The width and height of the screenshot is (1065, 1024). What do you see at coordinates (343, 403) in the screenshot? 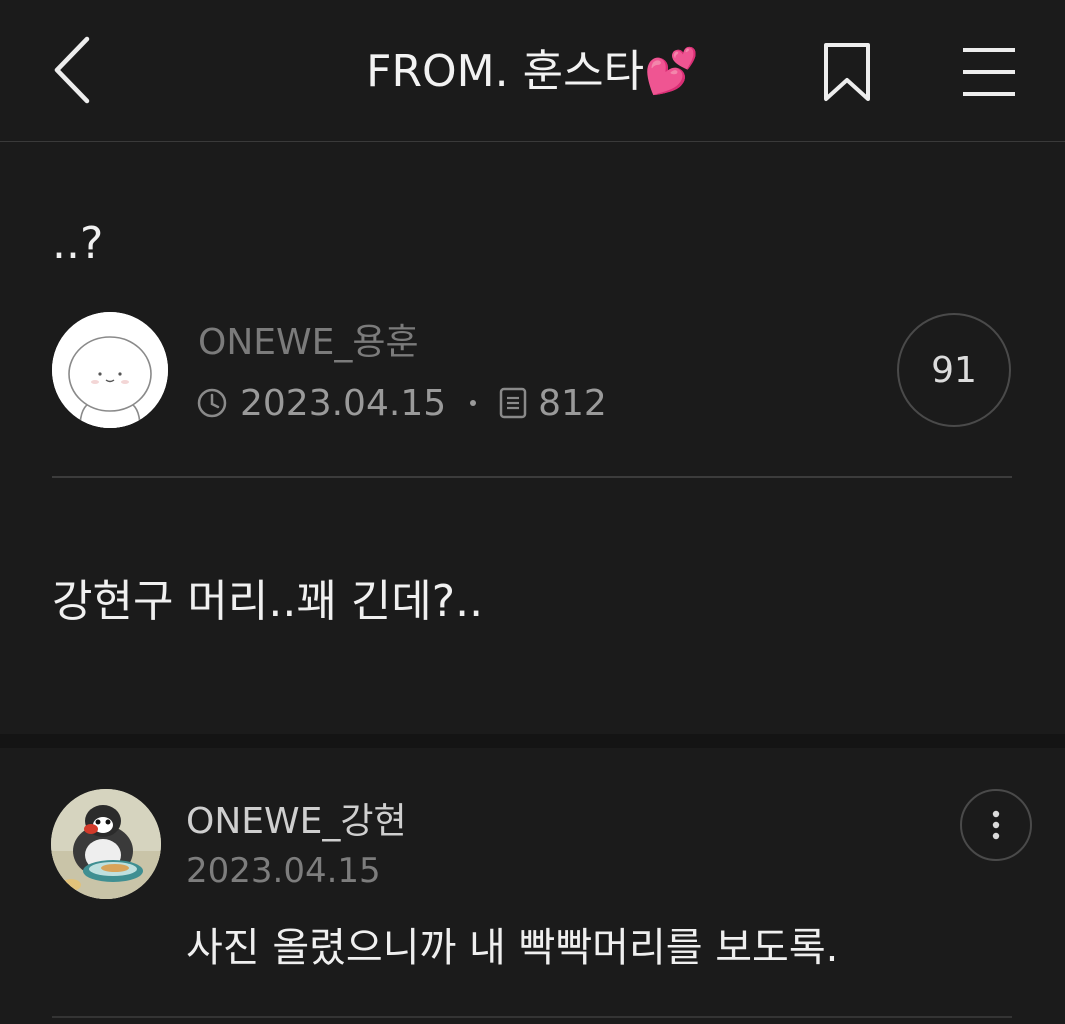
I see `post-date: 2023.04.15` at bounding box center [343, 403].